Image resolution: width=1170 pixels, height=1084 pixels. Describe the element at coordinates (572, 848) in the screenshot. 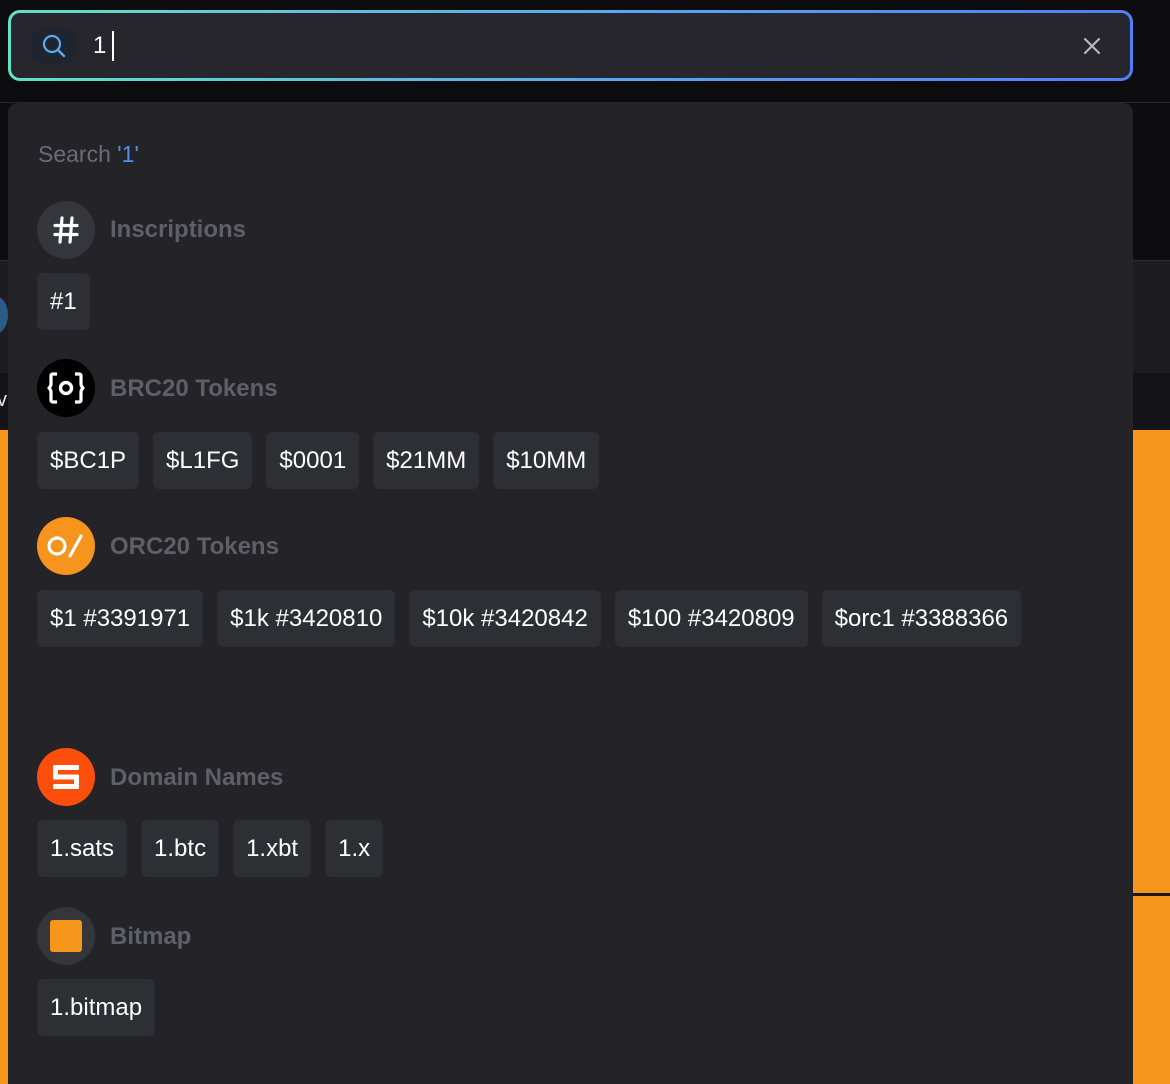

I see `domain-results: 1.sats 1.btc 1.xbt 1.x` at that location.